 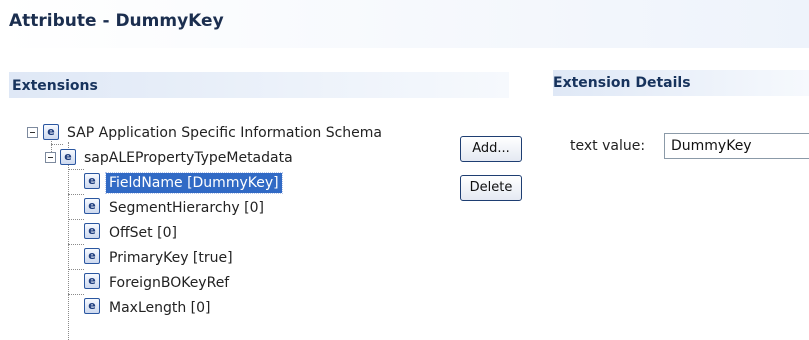 What do you see at coordinates (186, 208) in the screenshot?
I see `tree-leaf-label: SegmentHierarchy [0]` at bounding box center [186, 208].